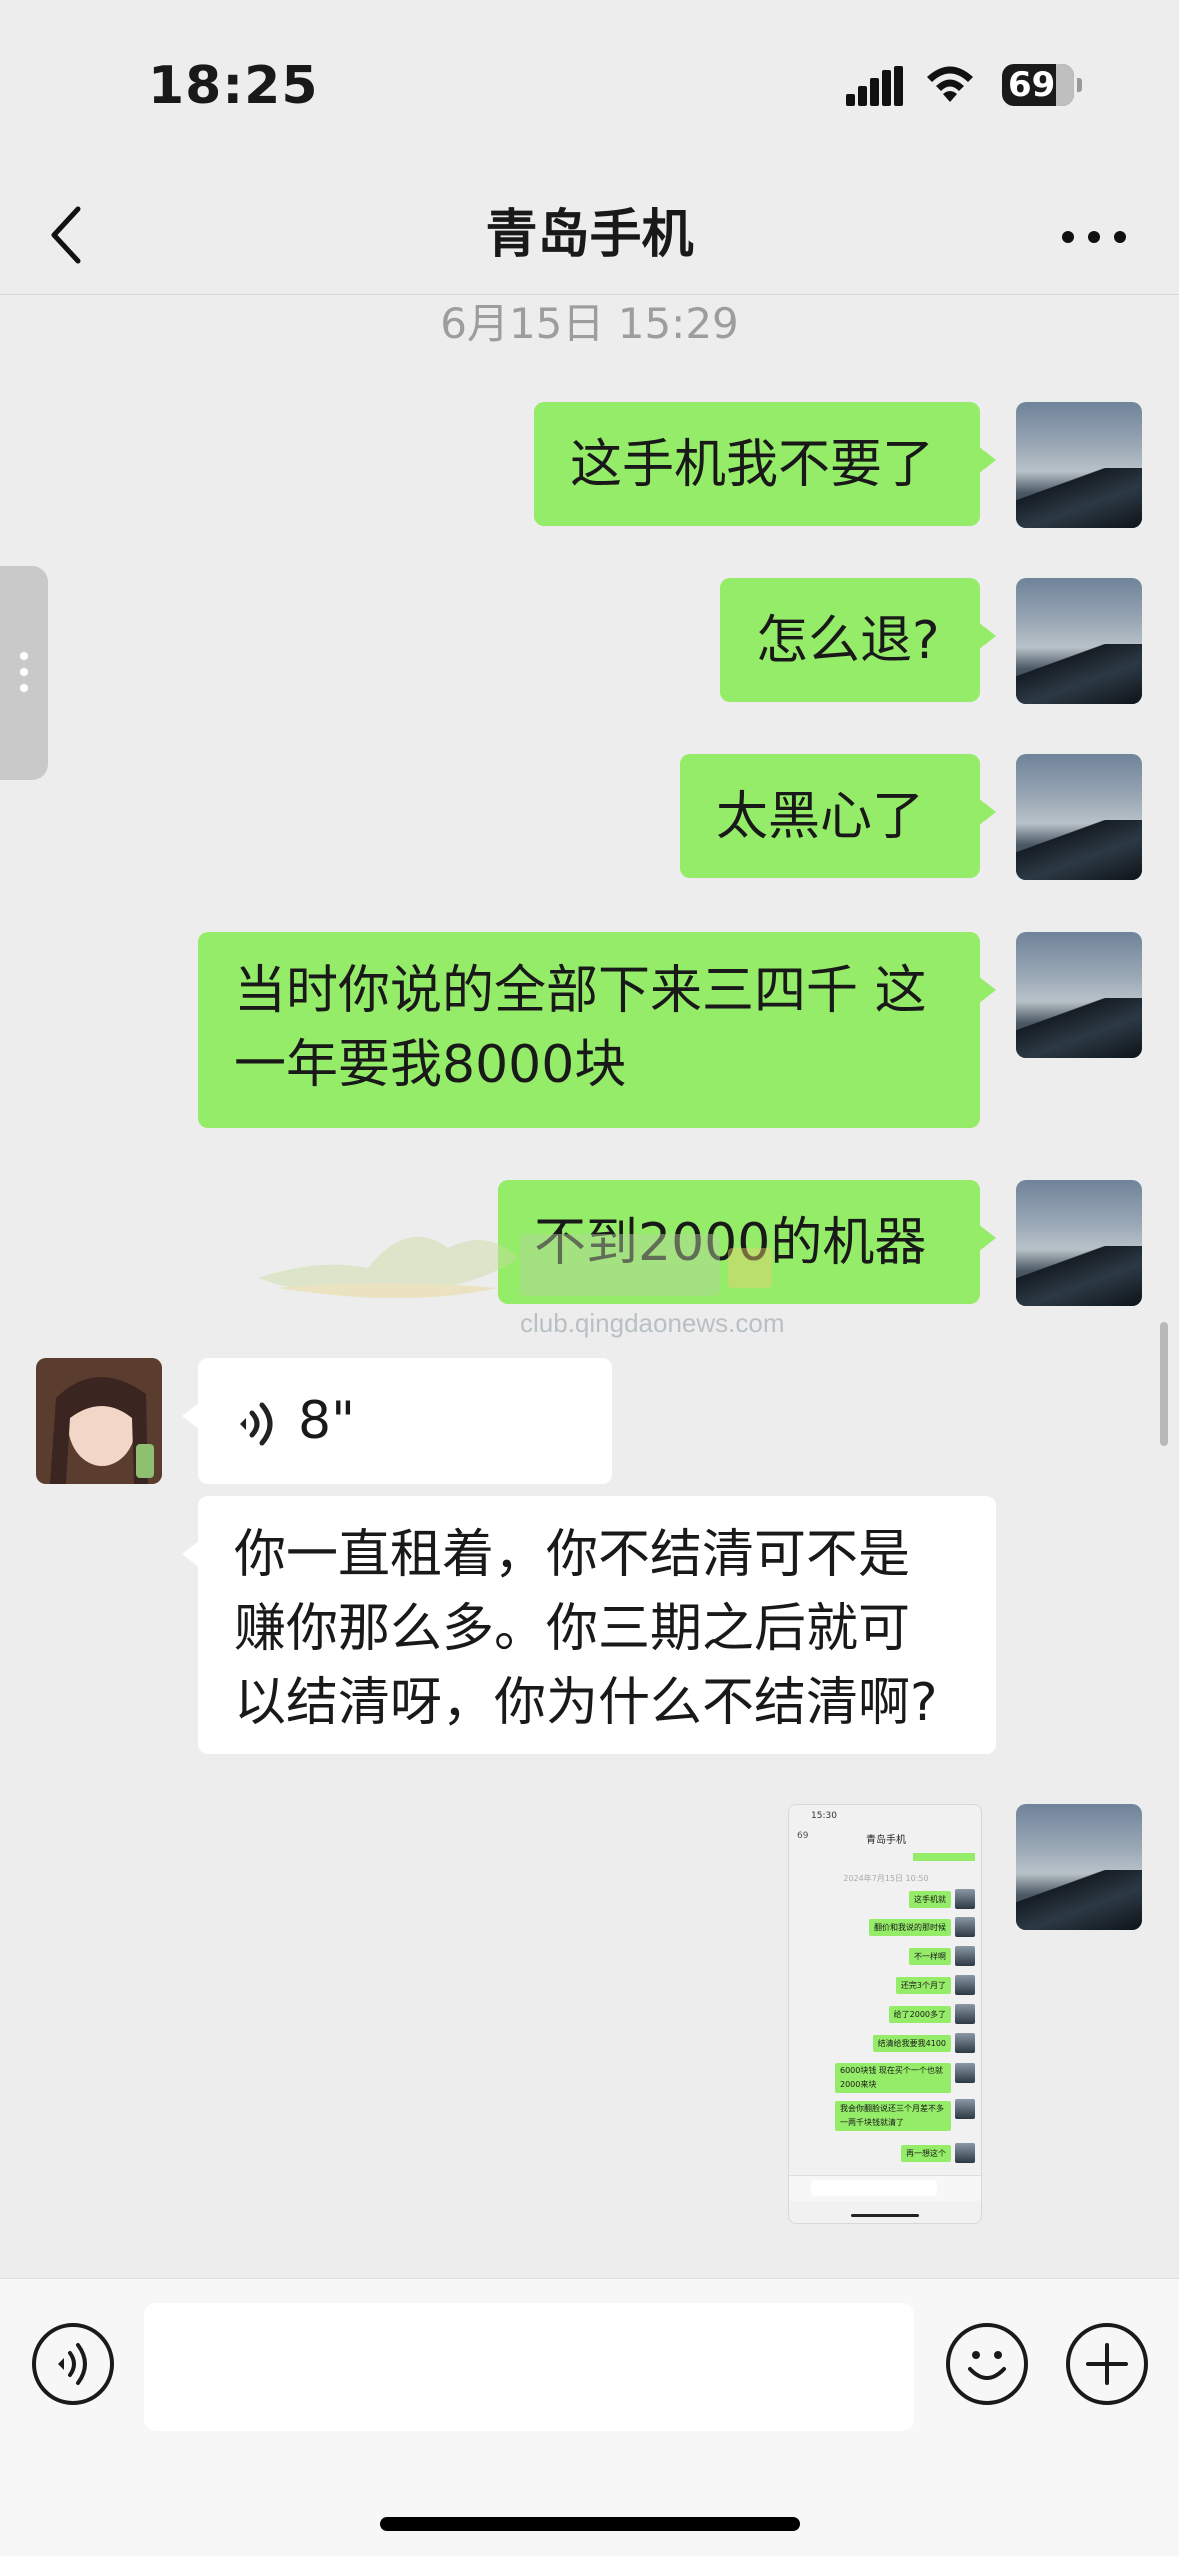  I want to click on nav-bar: 青岛手机, so click(589, 235).